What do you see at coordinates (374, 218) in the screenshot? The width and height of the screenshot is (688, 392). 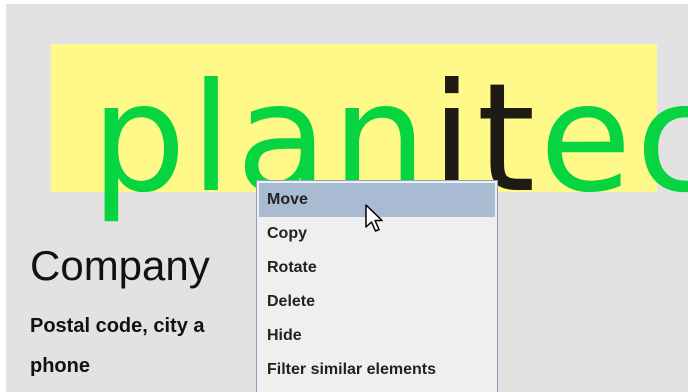 I see `arrow-pointer-icon` at bounding box center [374, 218].